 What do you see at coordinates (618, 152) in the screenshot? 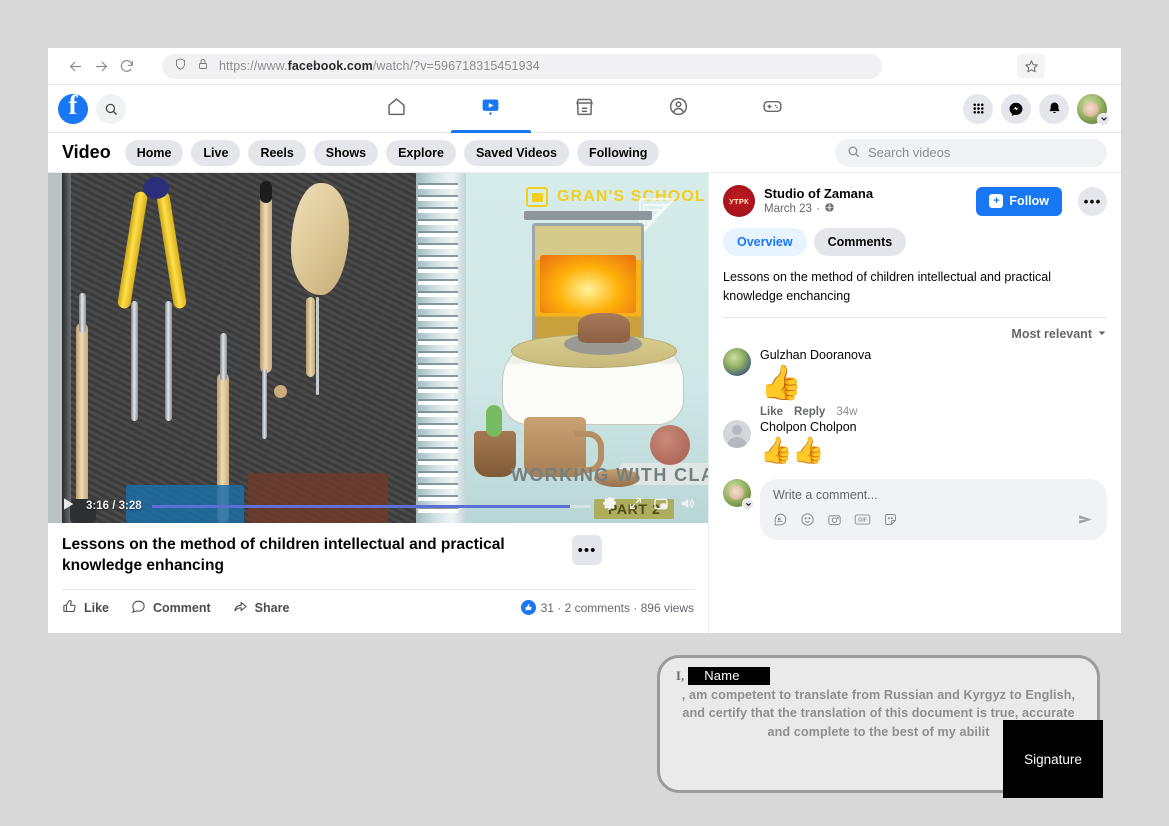
I see `video-pill-following: Following` at bounding box center [618, 152].